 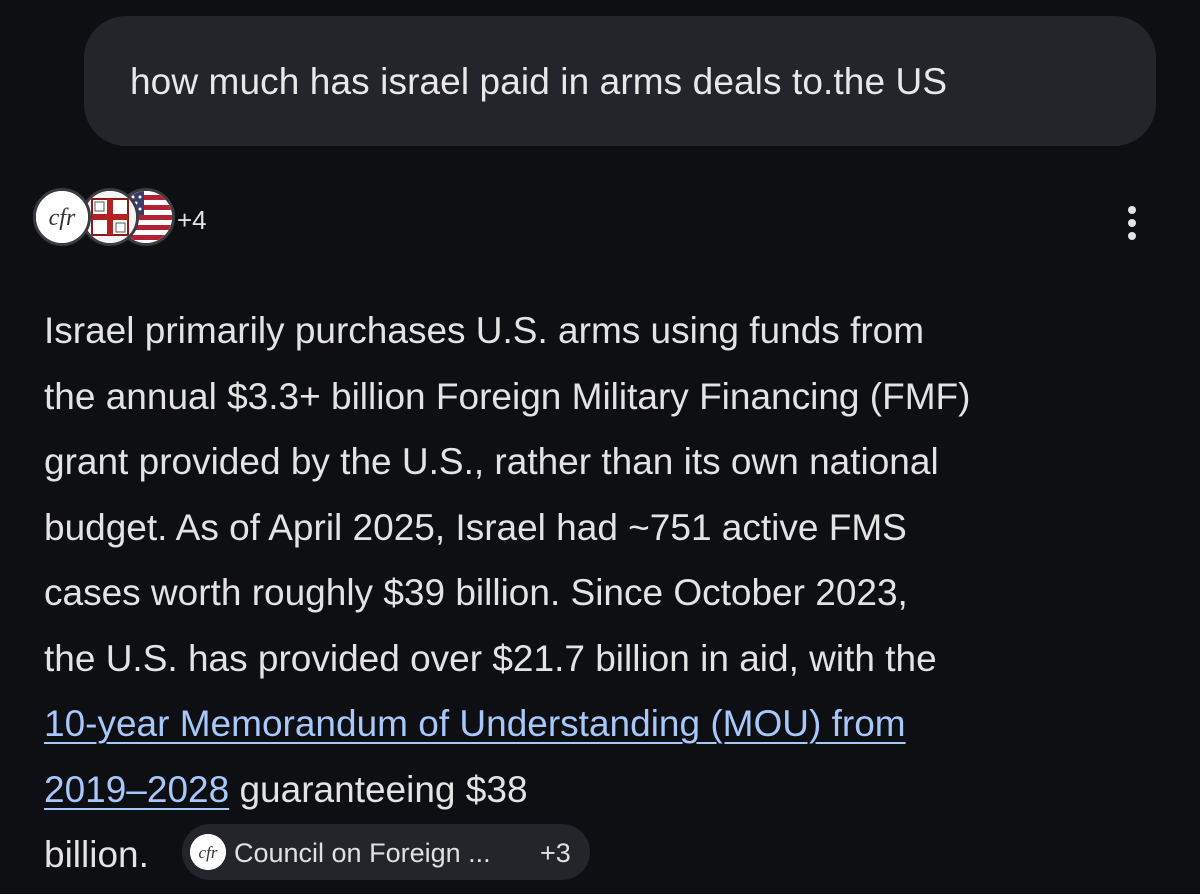 What do you see at coordinates (378, 789) in the screenshot?
I see `answer-text-after-link: guaranteeing $38` at bounding box center [378, 789].